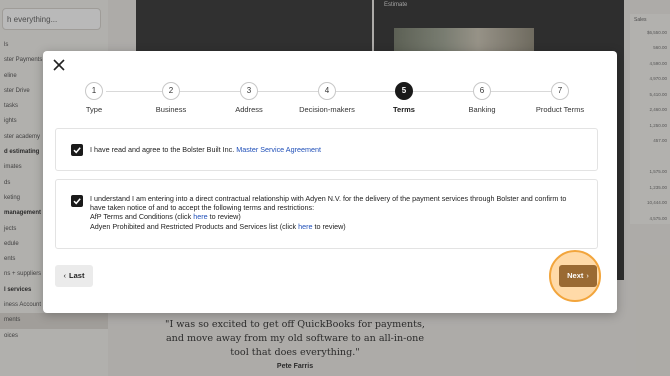 The image size is (670, 376). I want to click on step-decision-makers: 4 Decision-makers, so click(327, 98).